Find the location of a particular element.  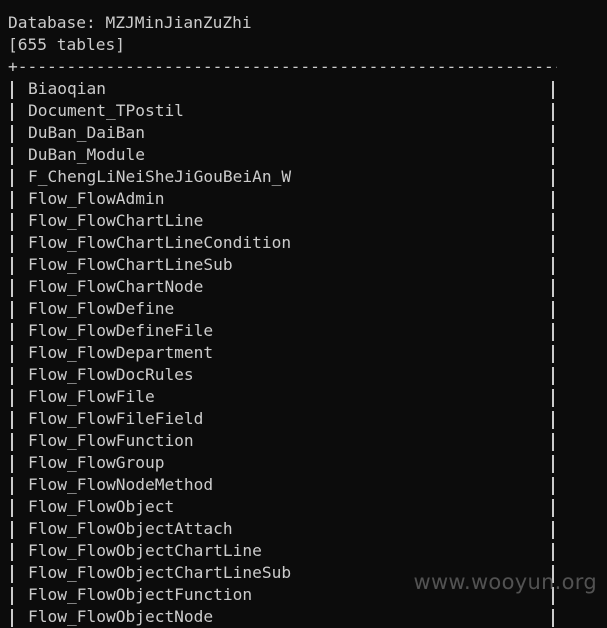

table-name: Flow_FlowObjectAttach is located at coordinates (130, 528).